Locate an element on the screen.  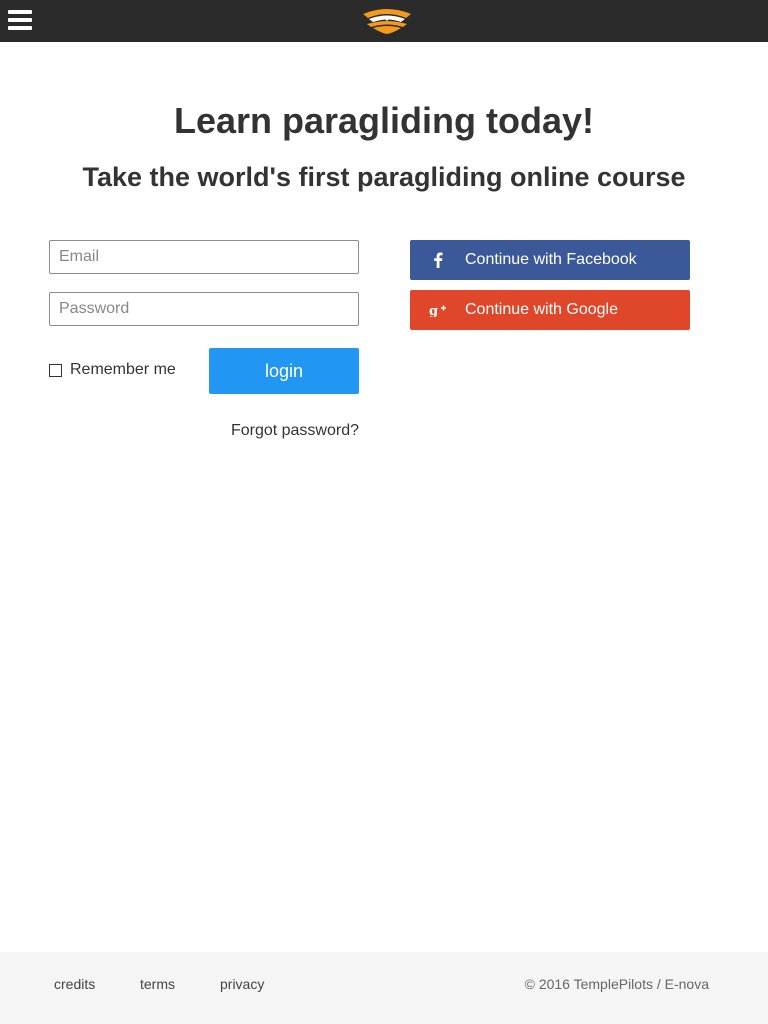
google-login-label: Continue with Google is located at coordinates (541, 309).